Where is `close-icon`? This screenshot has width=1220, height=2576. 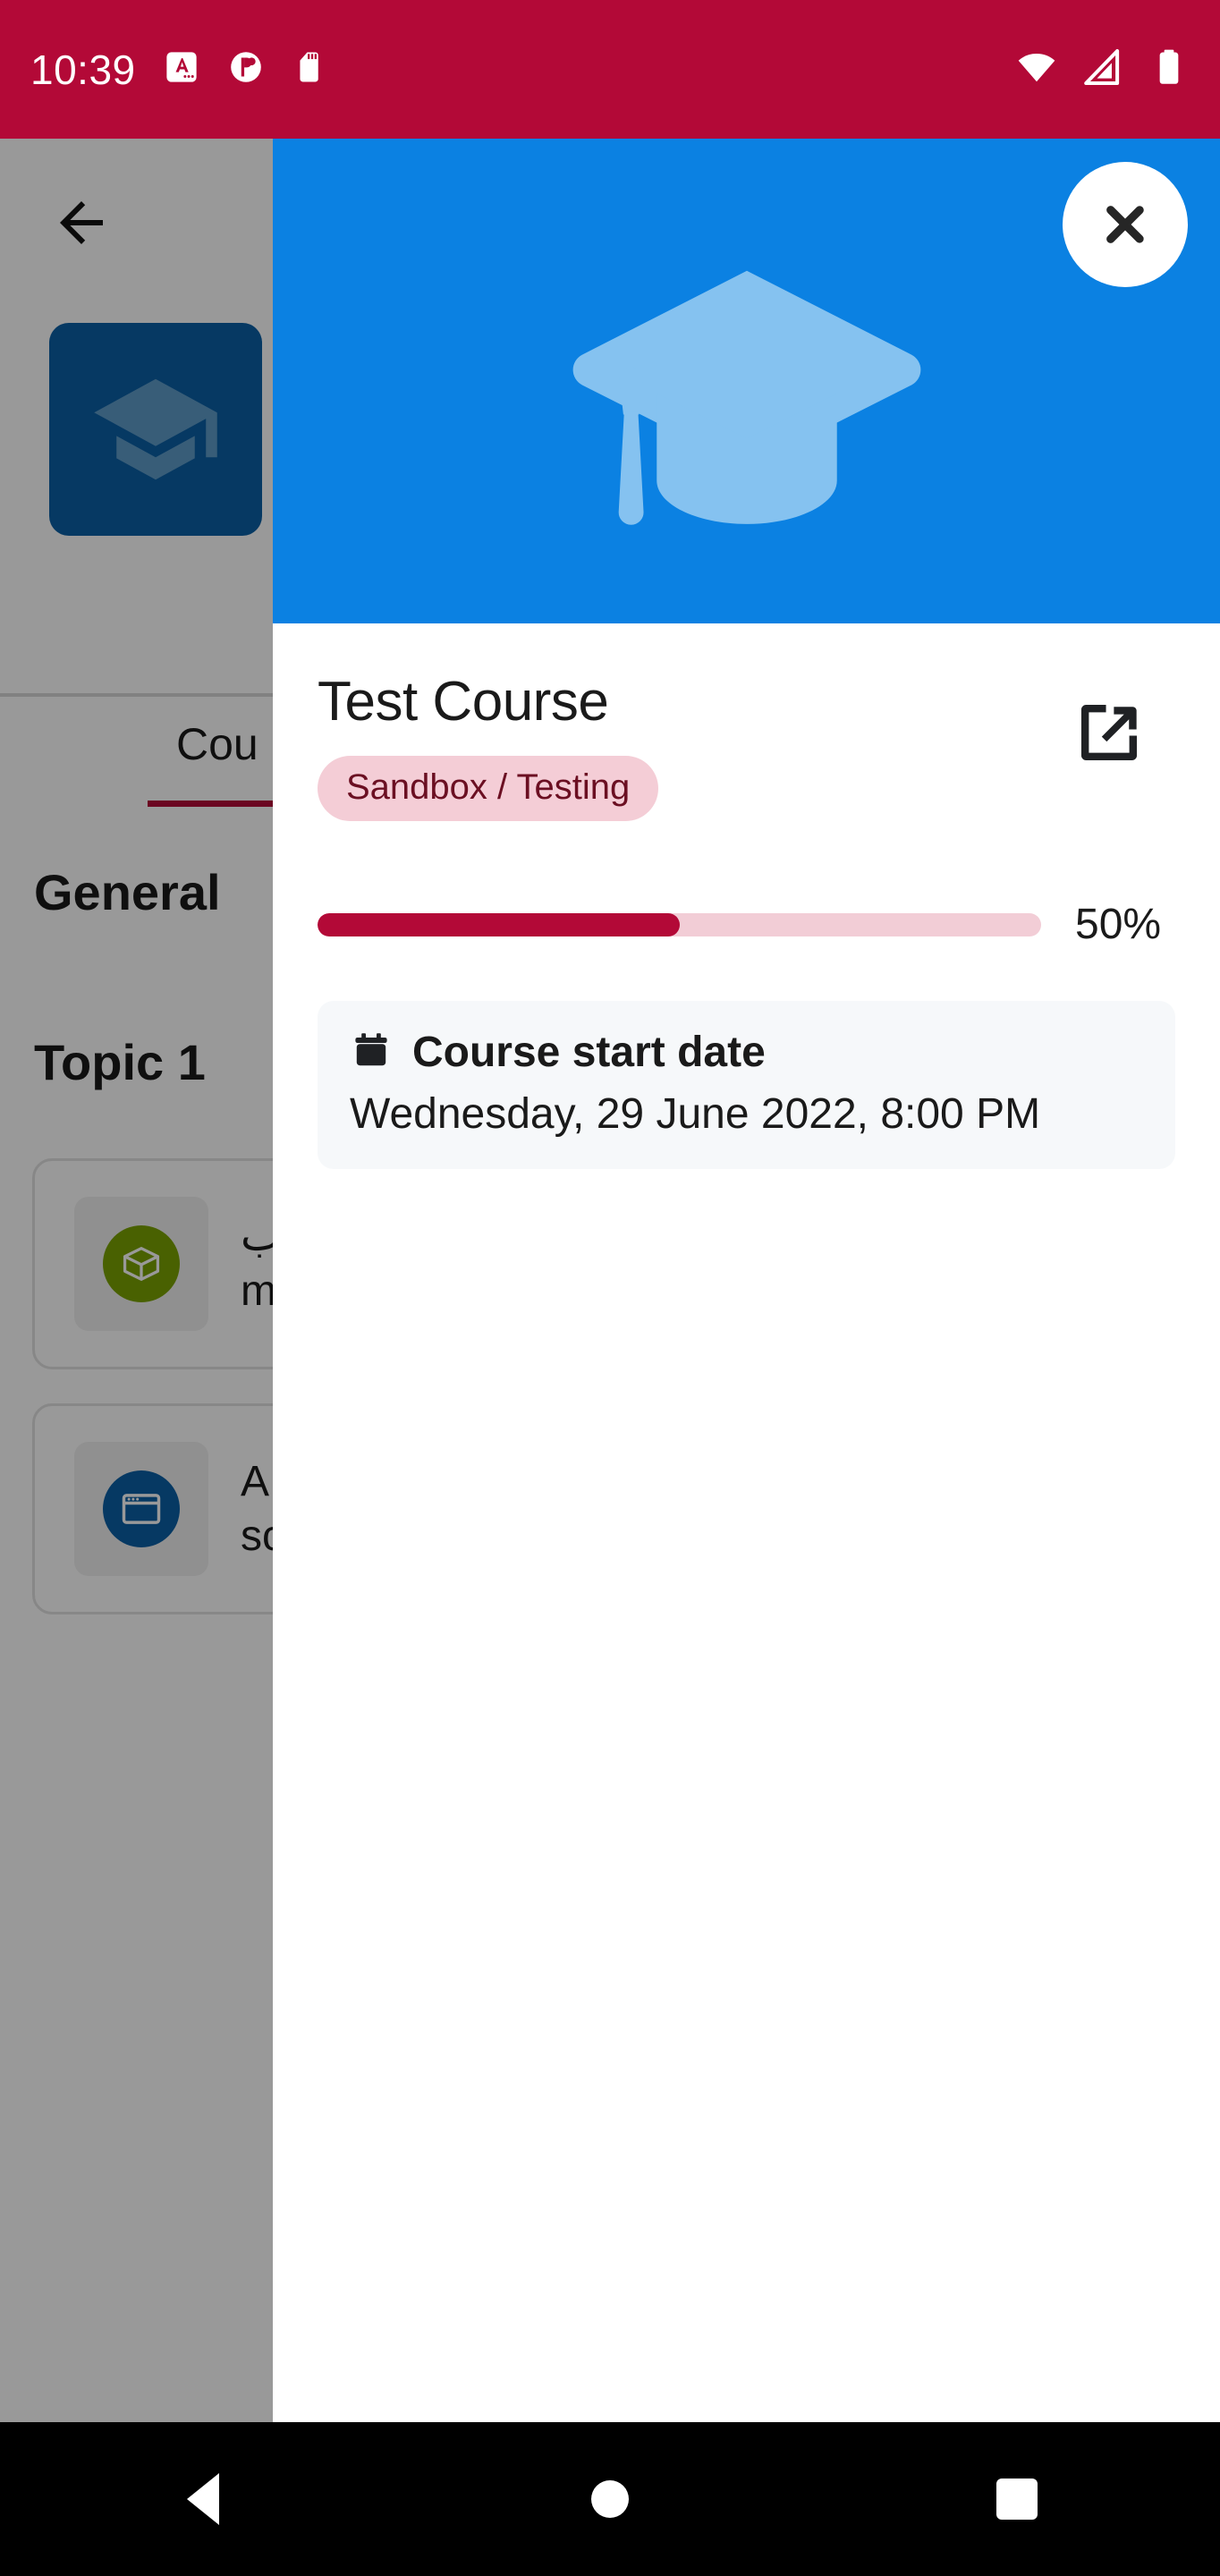
close-icon is located at coordinates (1125, 224).